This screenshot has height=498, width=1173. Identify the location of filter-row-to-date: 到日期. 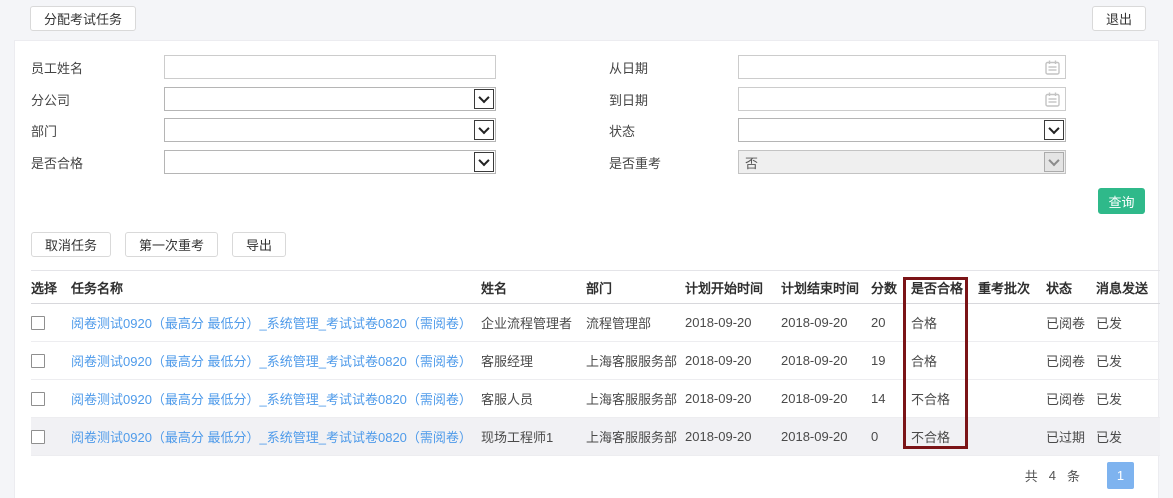
(837, 99).